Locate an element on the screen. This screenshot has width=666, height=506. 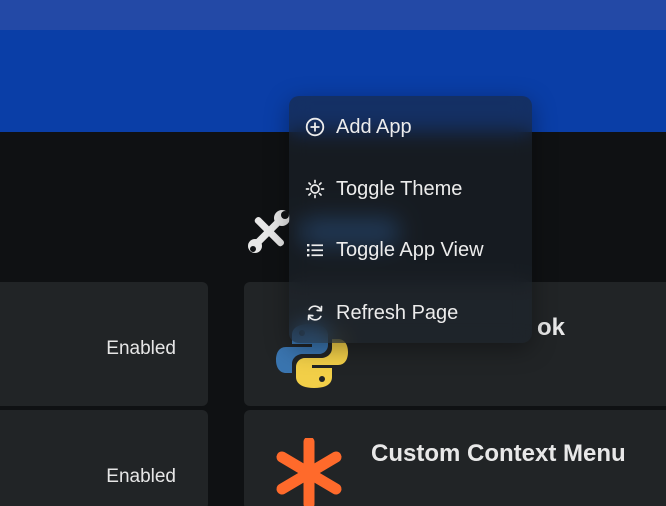
app-card-left-2: Enabled is located at coordinates (104, 458).